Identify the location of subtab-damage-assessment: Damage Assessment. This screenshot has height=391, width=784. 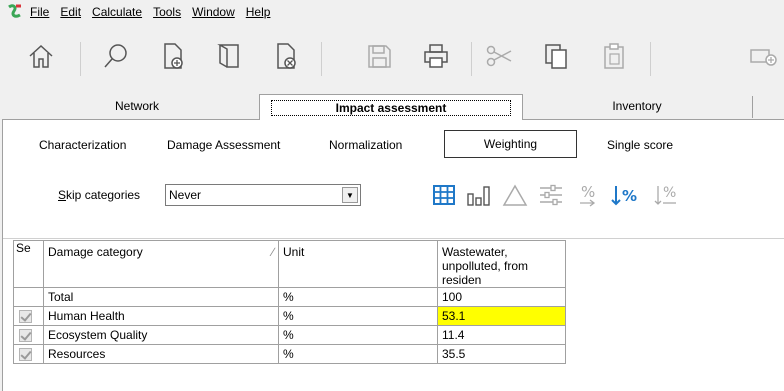
(223, 145).